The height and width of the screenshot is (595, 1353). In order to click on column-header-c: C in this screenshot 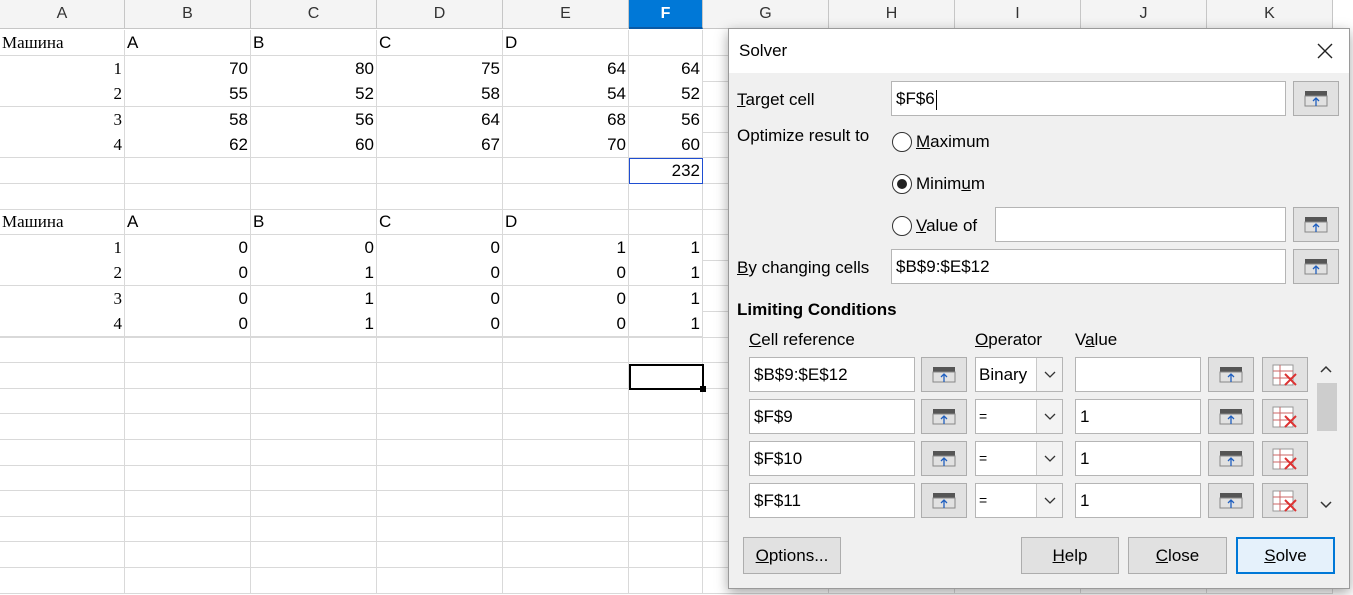, I will do `click(314, 14)`.